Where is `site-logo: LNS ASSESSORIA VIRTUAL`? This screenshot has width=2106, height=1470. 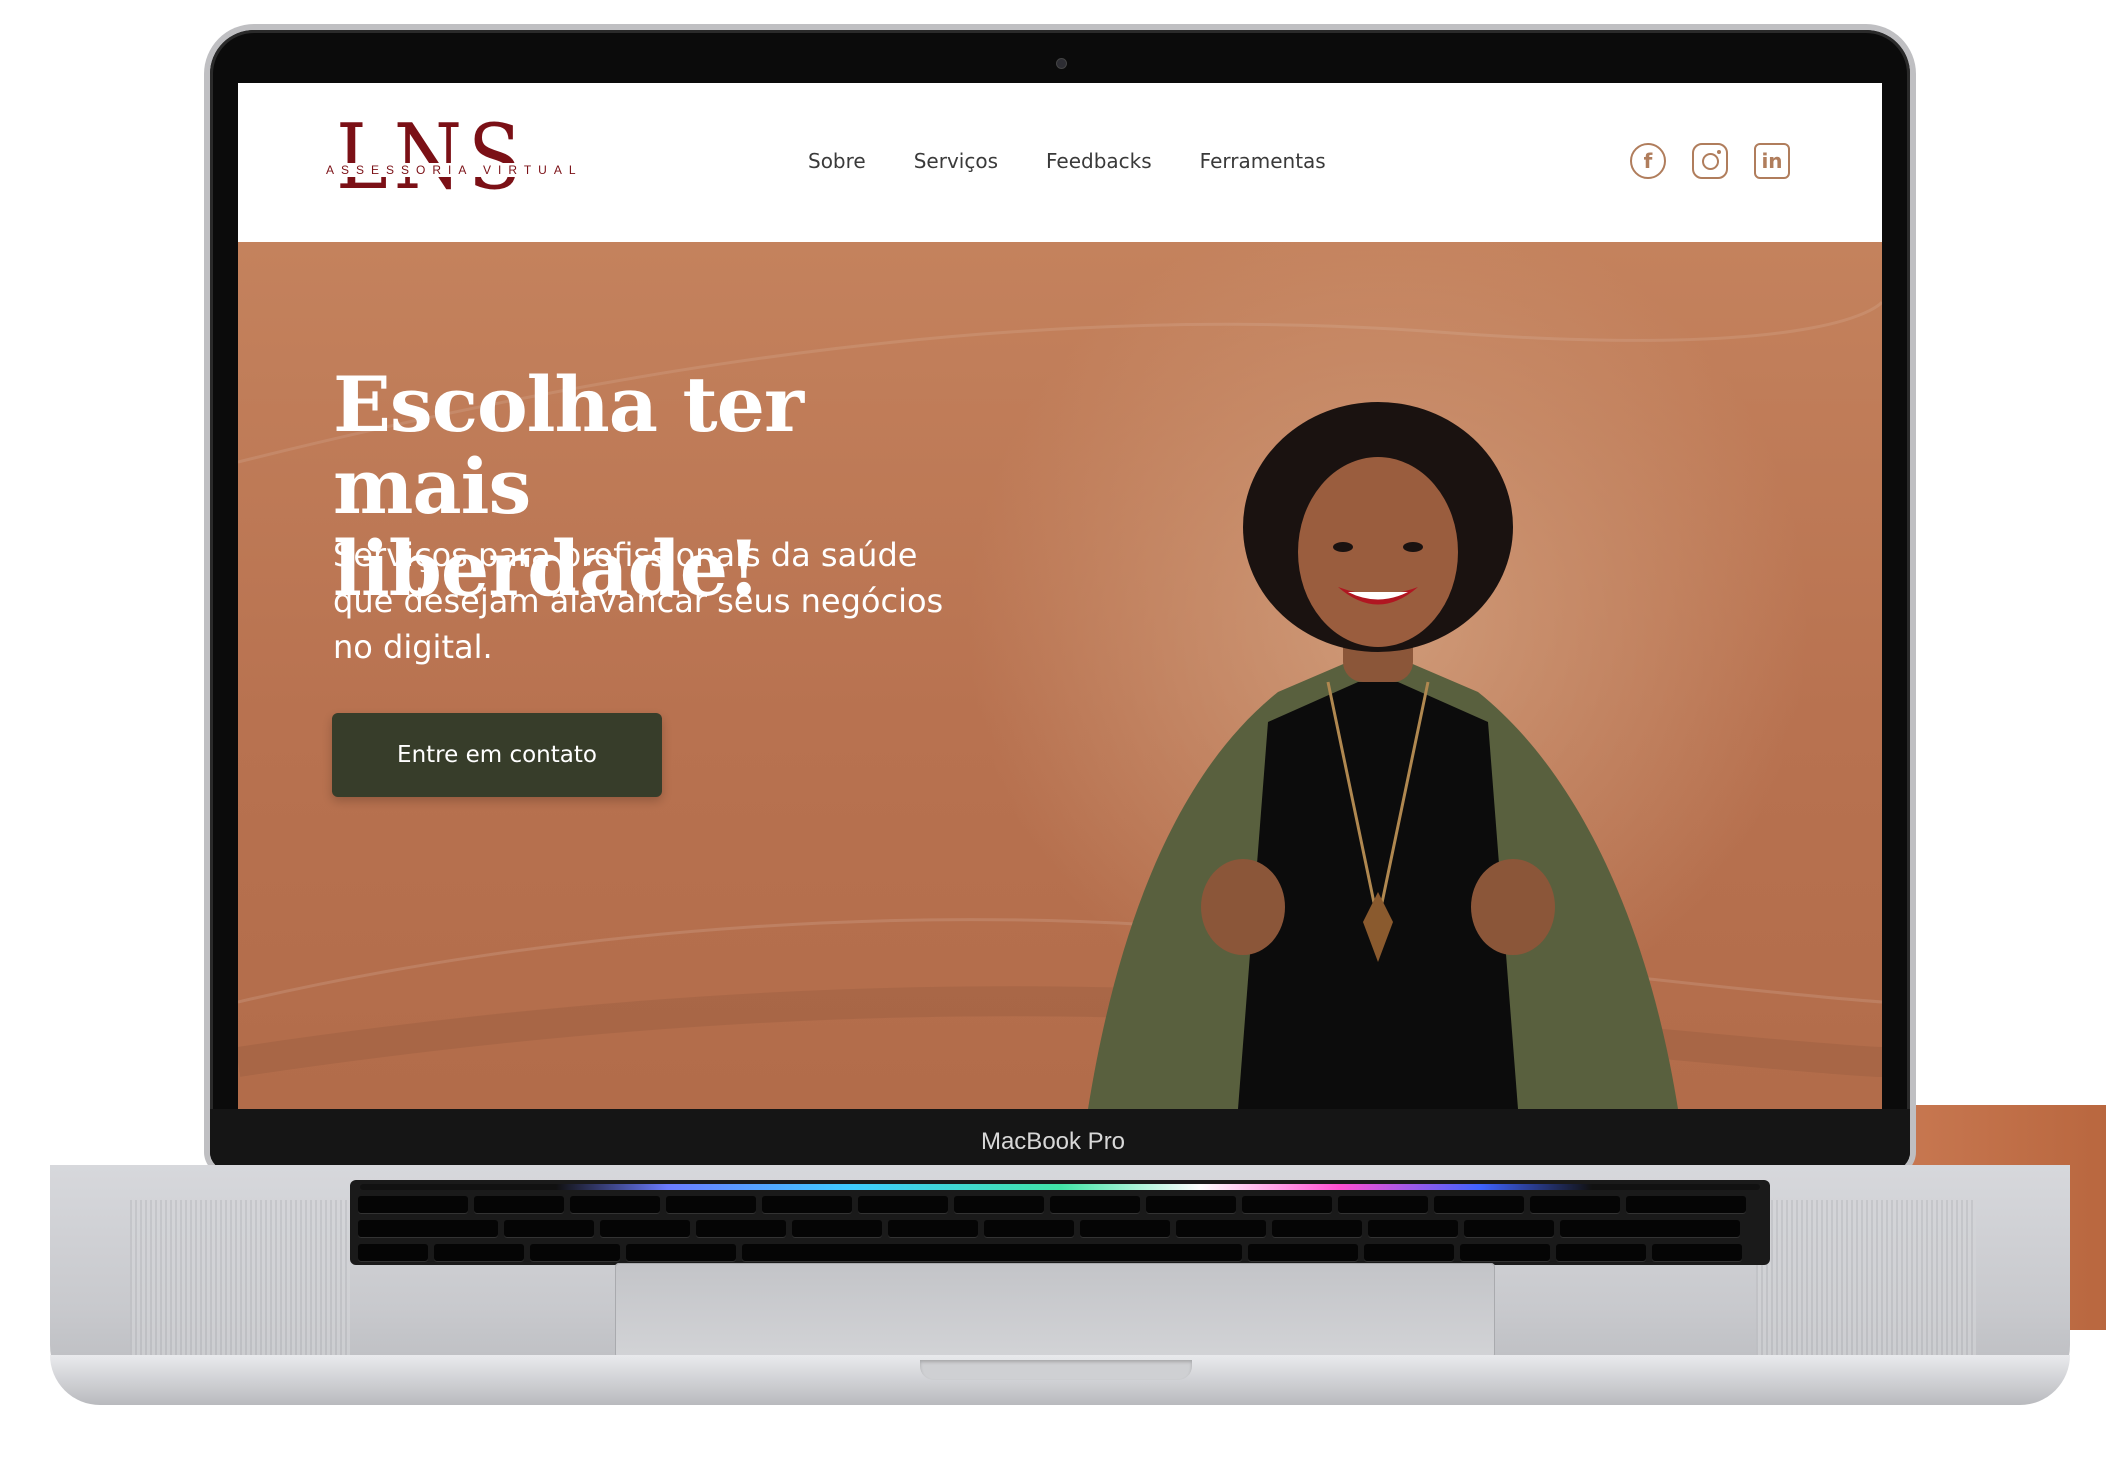
site-logo: LNS ASSESSORIA VIRTUAL is located at coordinates (454, 159).